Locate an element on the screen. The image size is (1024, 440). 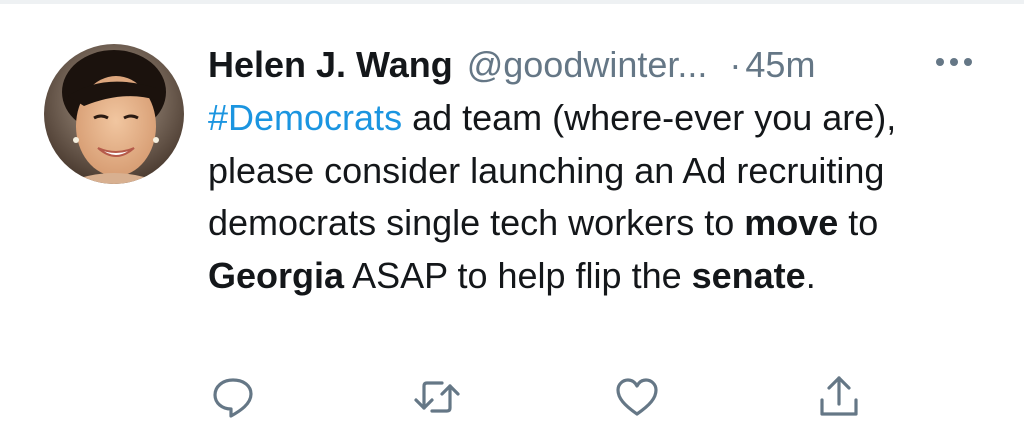
tweet-actions is located at coordinates (512, 400).